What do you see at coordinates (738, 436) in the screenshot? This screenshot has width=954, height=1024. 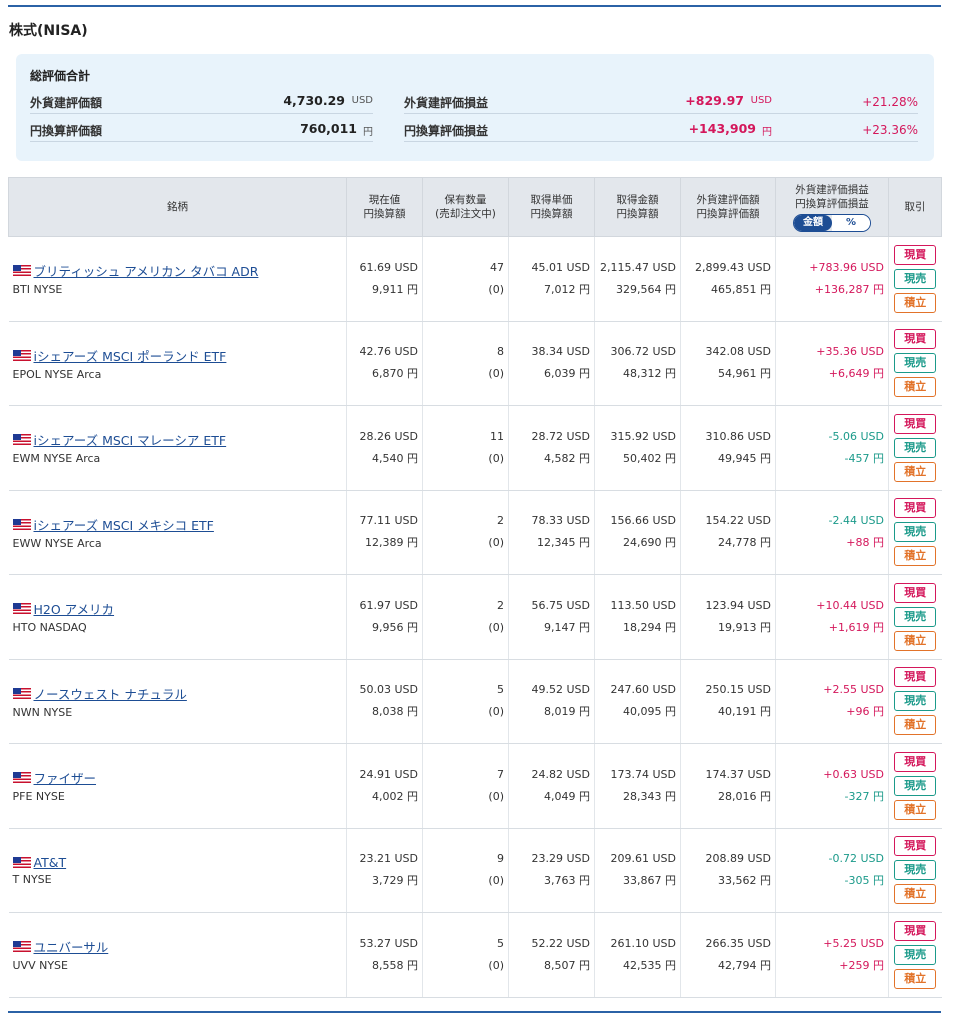 I see `value-usd: 310.86 USD` at bounding box center [738, 436].